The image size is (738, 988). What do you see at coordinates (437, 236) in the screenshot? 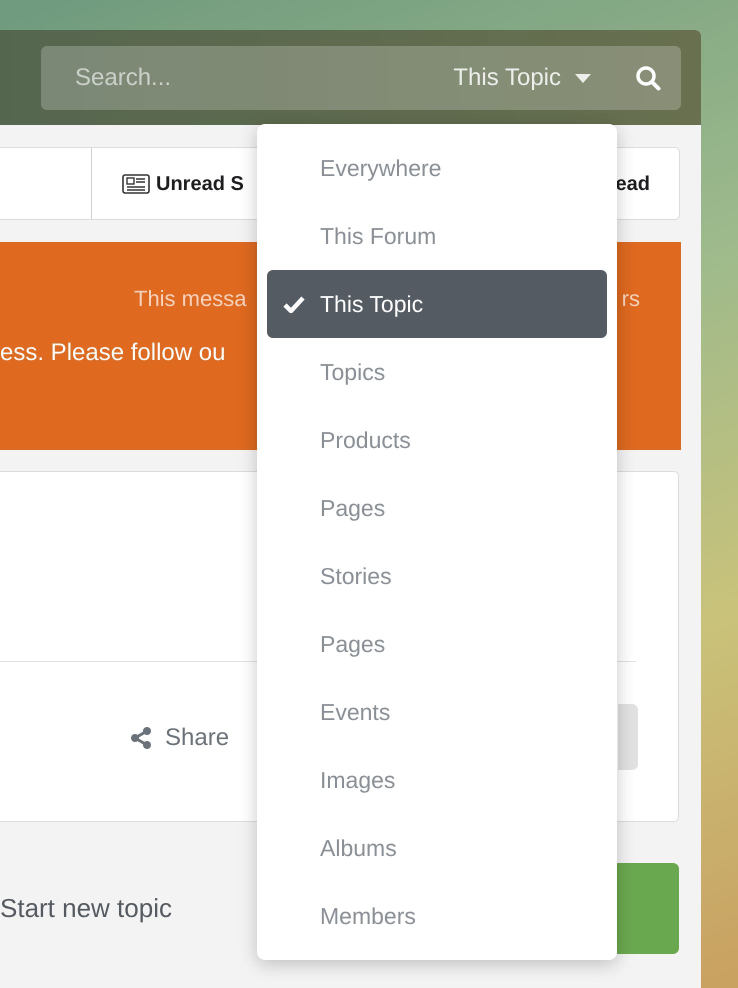
I see `menu-item: This Forum` at bounding box center [437, 236].